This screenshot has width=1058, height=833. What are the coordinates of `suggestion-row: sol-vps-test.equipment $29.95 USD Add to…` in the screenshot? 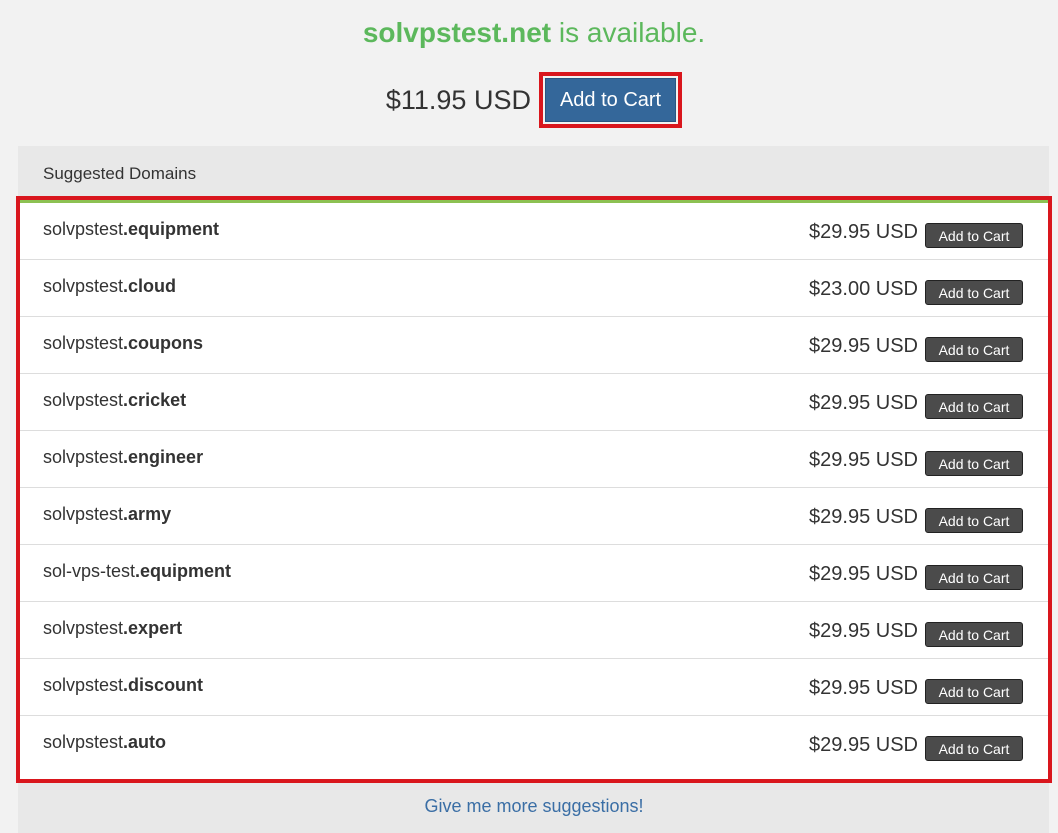 It's located at (534, 573).